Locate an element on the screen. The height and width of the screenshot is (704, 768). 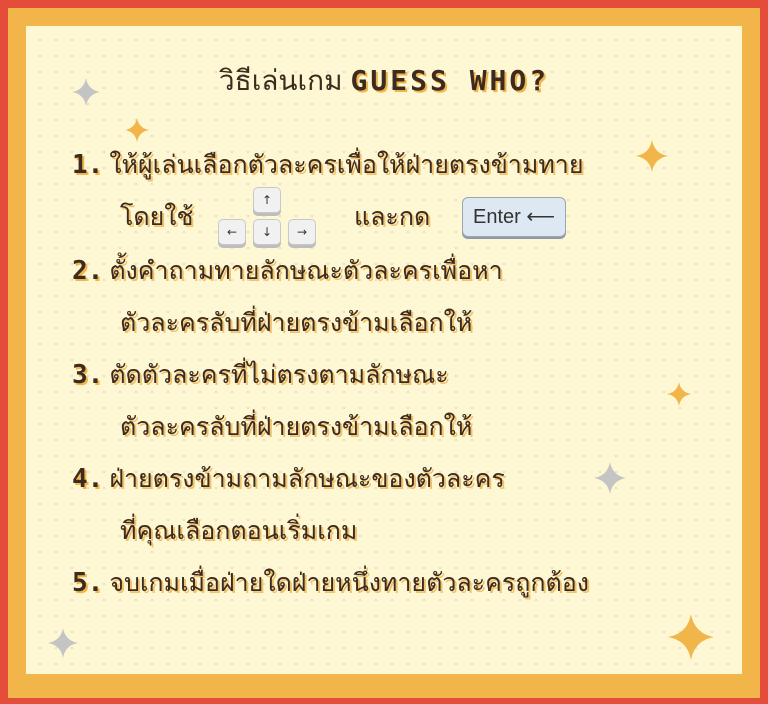
step-number: 2. is located at coordinates (88, 271).